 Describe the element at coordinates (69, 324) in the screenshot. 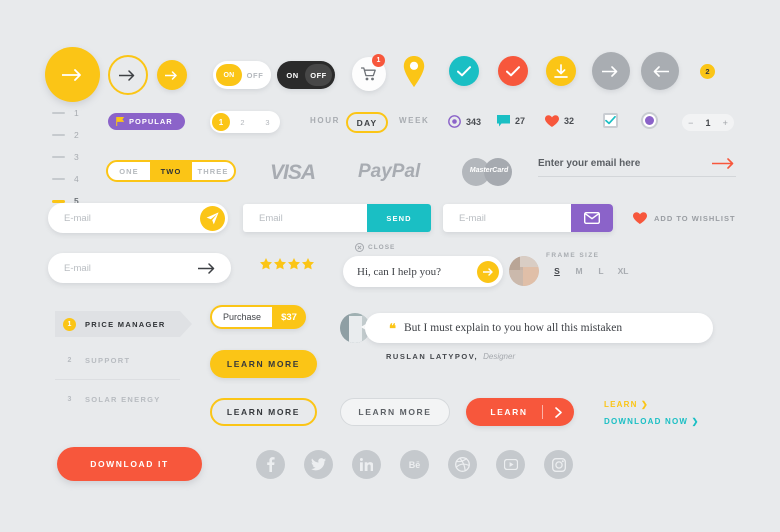

I see `nav-number: 1` at that location.